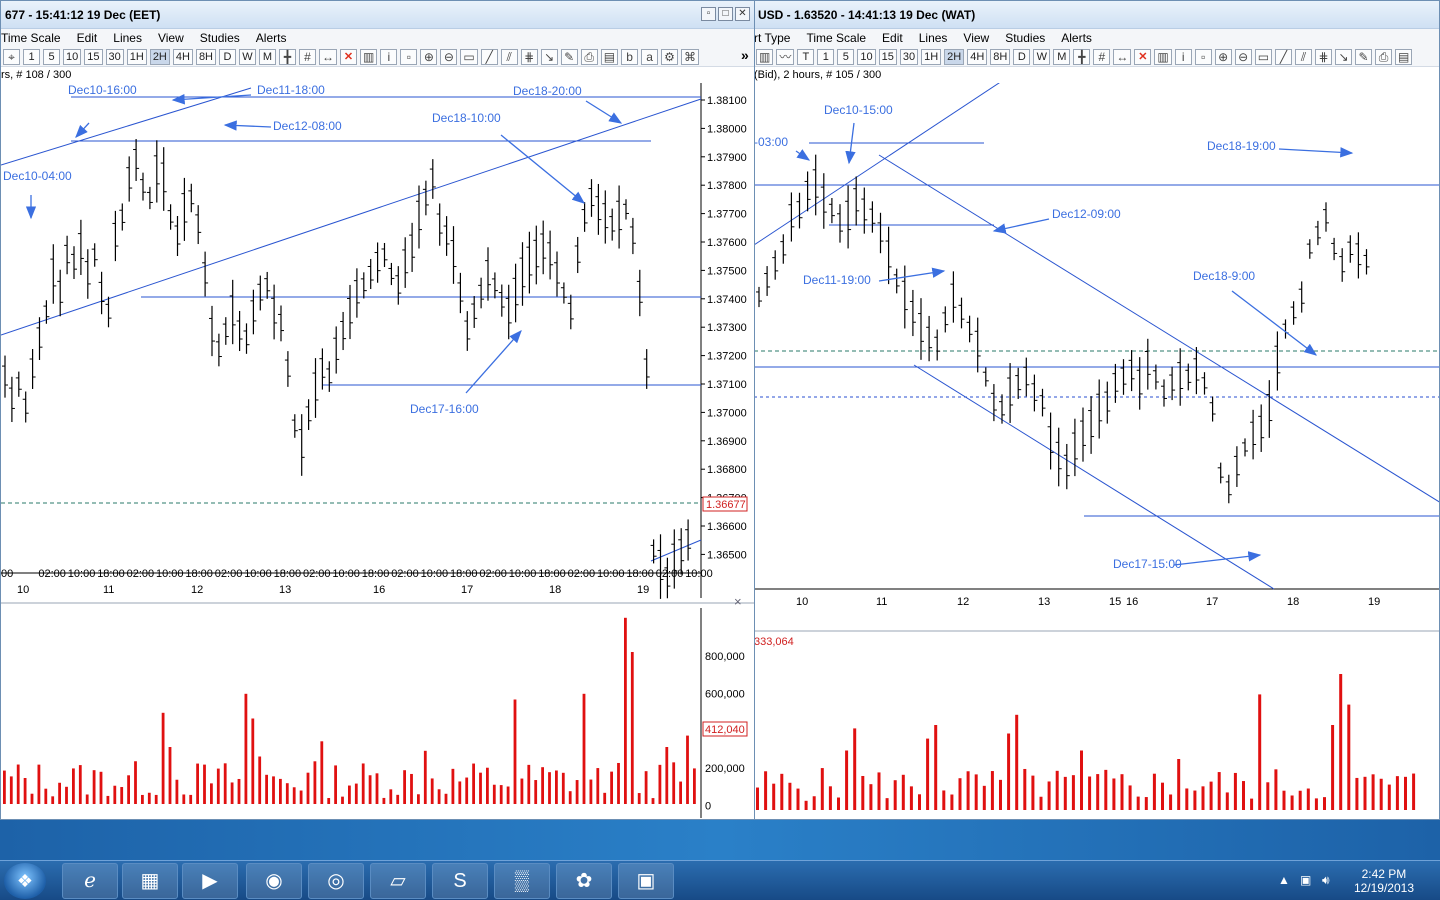 This screenshot has height=900, width=1440. I want to click on network-icon: ▣, so click(1305, 880).